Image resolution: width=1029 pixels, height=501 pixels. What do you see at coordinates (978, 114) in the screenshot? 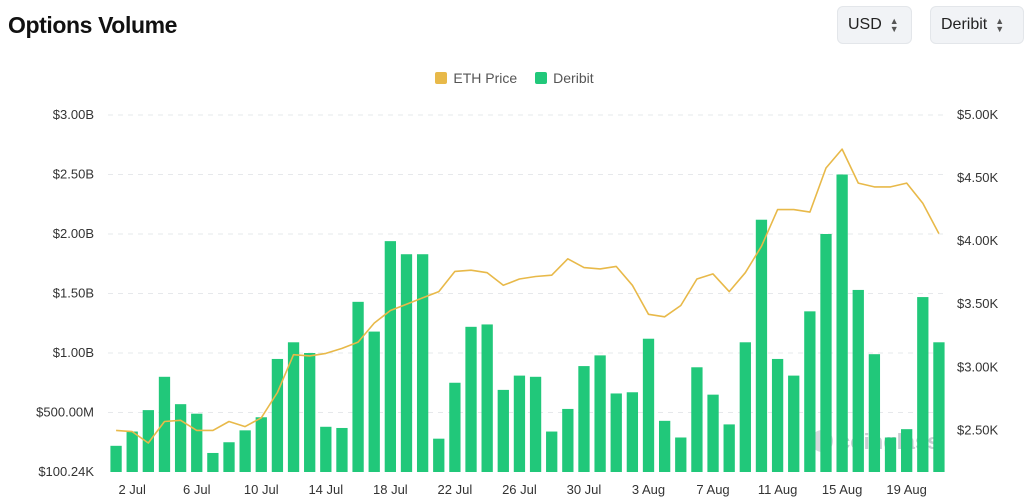
I see `right-axis-tick-label: $5.00K` at bounding box center [978, 114].